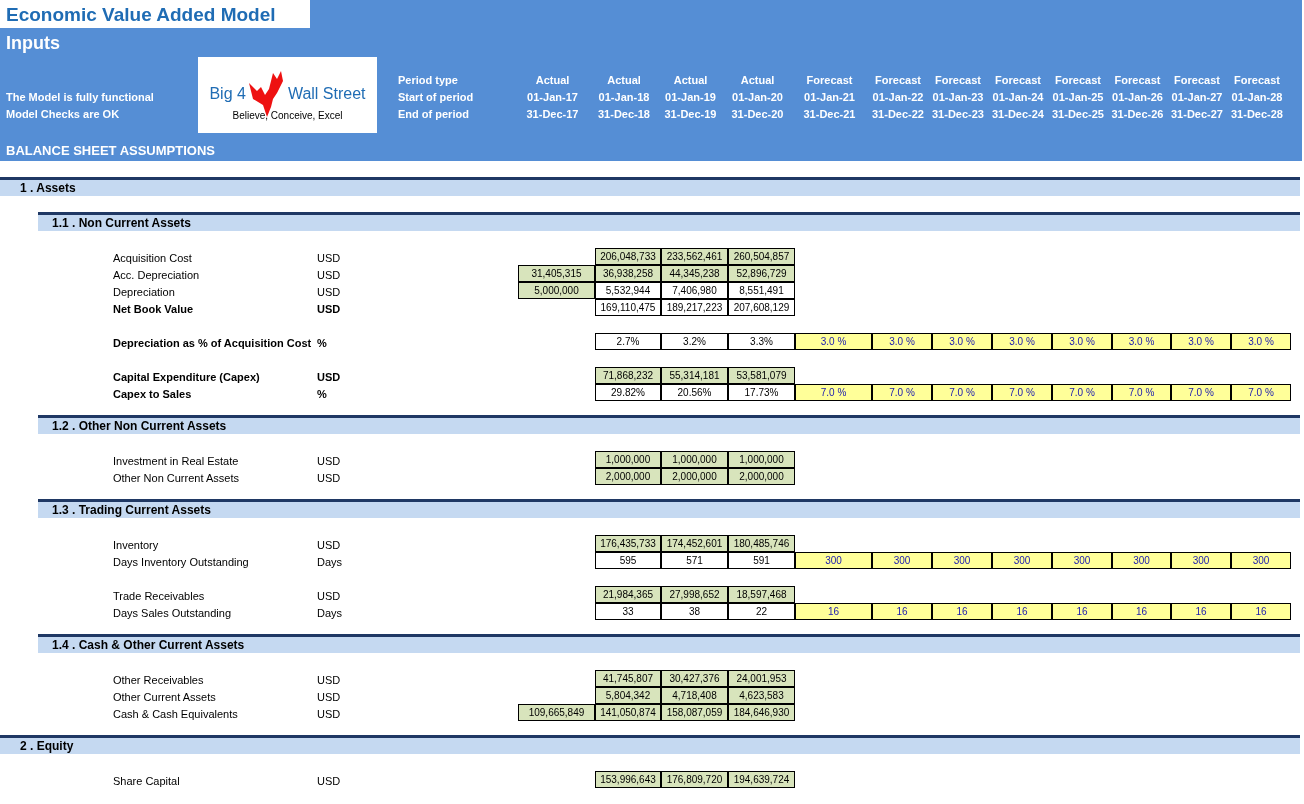 The image size is (1304, 804). I want to click on row-label: Investment in Real Estate, so click(176, 460).